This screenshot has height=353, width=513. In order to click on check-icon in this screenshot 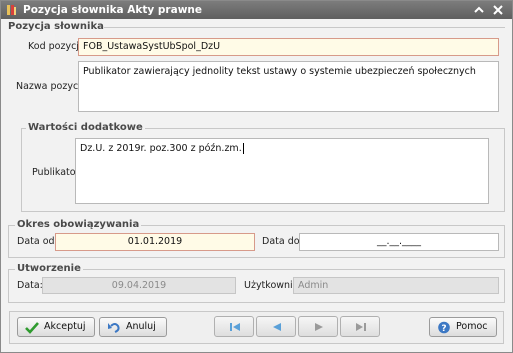, I will do `click(32, 328)`.